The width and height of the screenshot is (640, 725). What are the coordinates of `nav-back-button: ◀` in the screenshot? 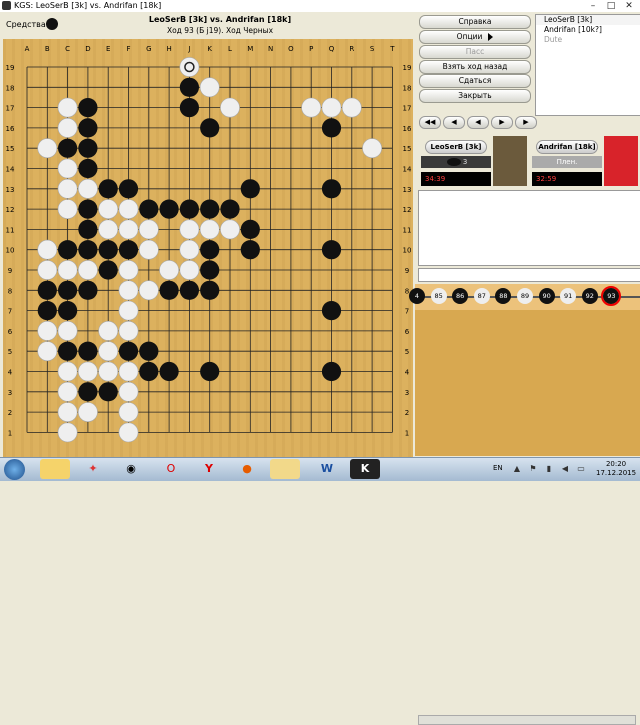 It's located at (454, 122).